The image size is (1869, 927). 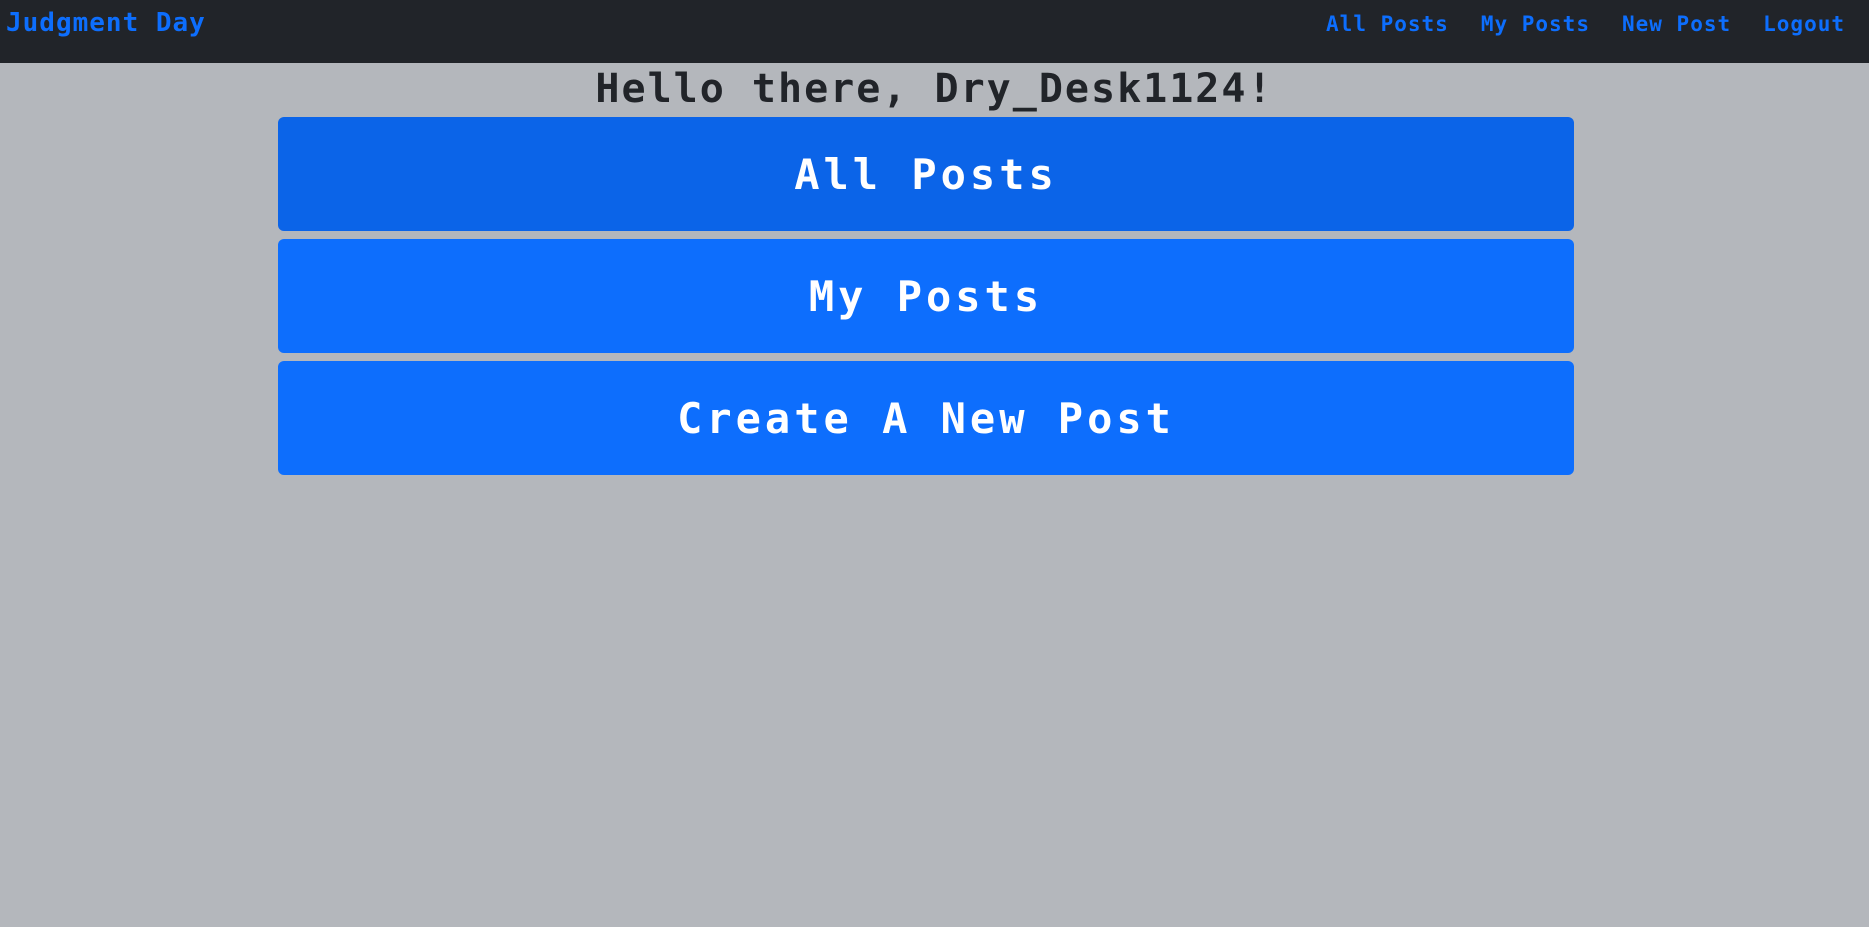 I want to click on my-posts-button: My Posts, so click(x=926, y=296).